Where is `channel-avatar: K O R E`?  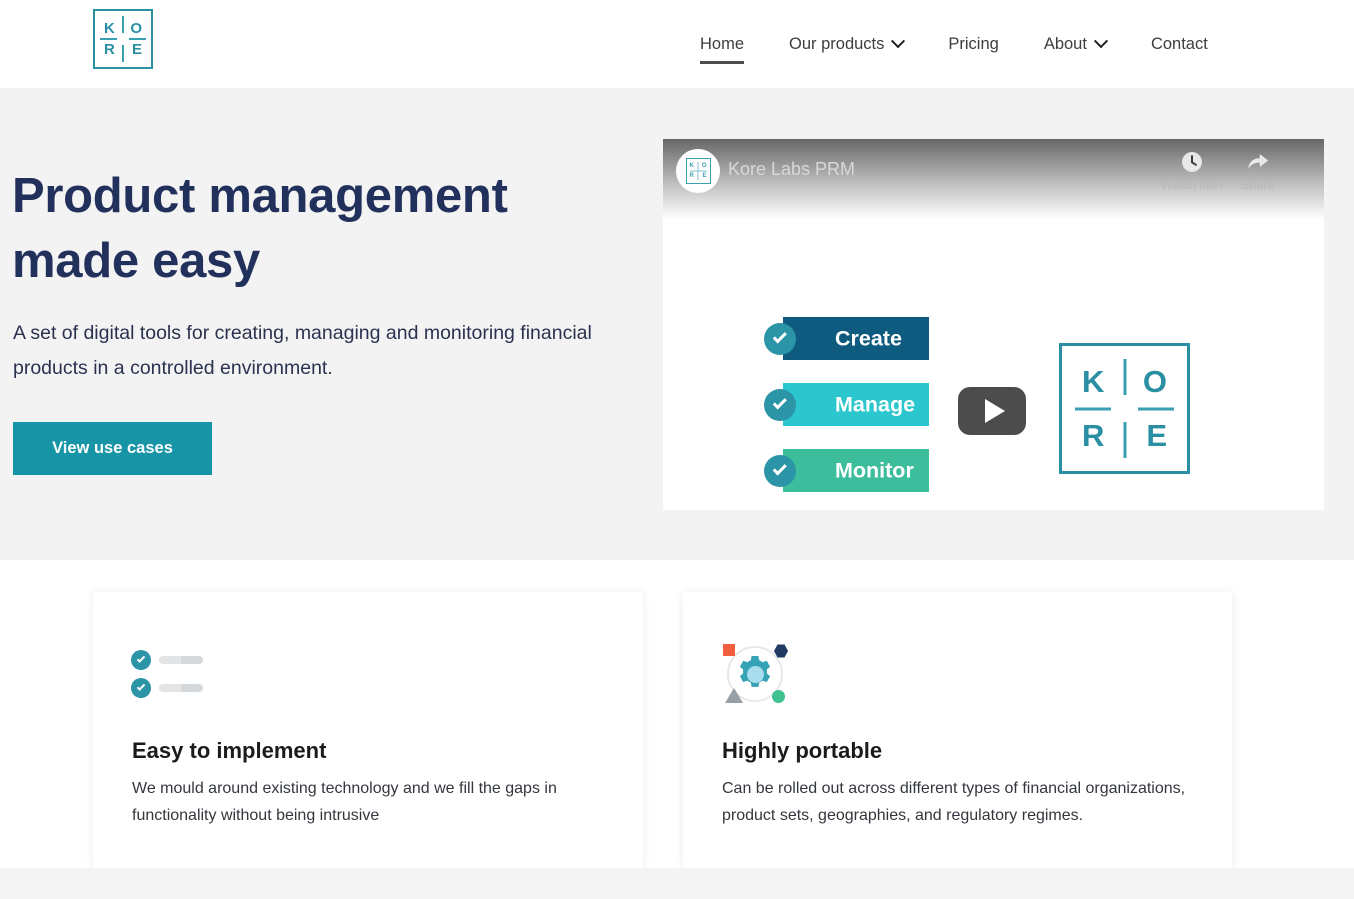 channel-avatar: K O R E is located at coordinates (698, 171).